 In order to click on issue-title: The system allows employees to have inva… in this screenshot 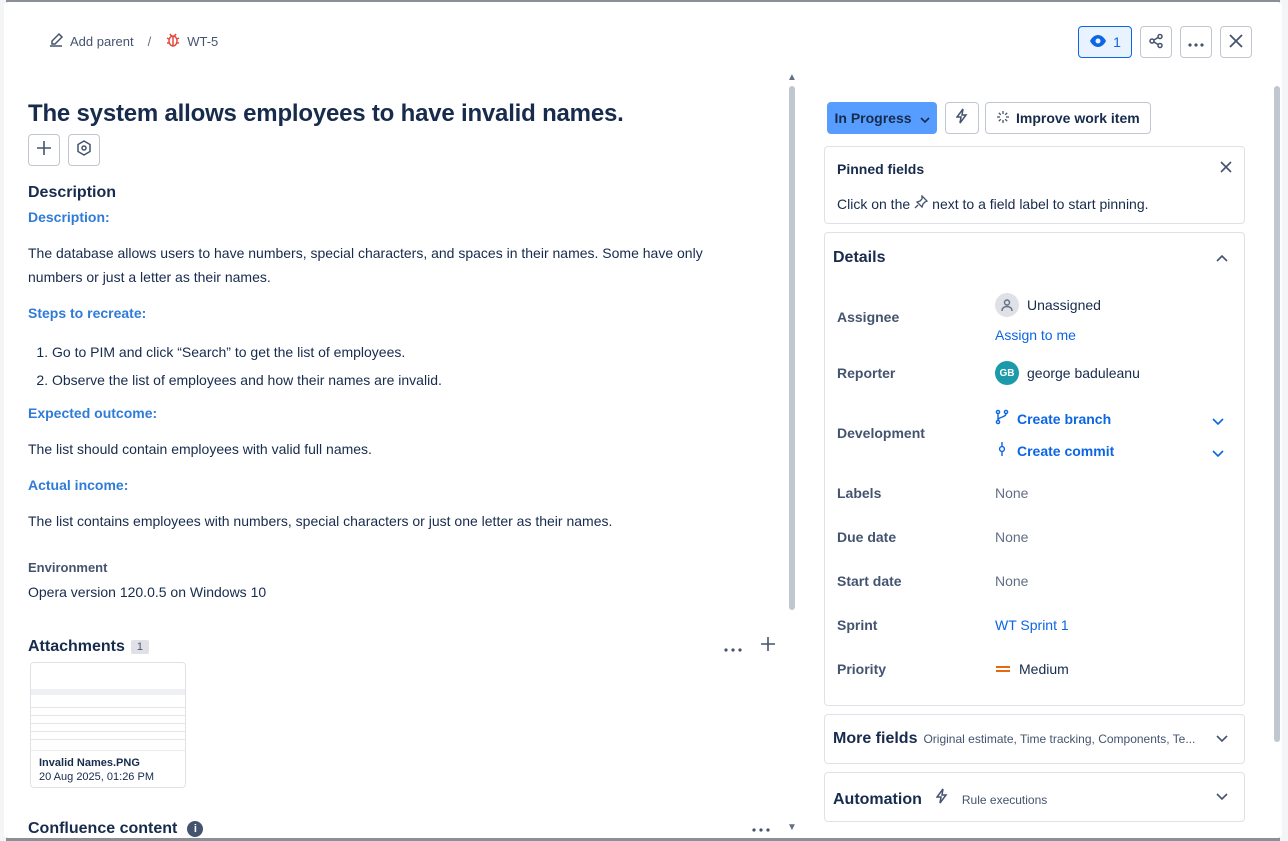, I will do `click(326, 114)`.